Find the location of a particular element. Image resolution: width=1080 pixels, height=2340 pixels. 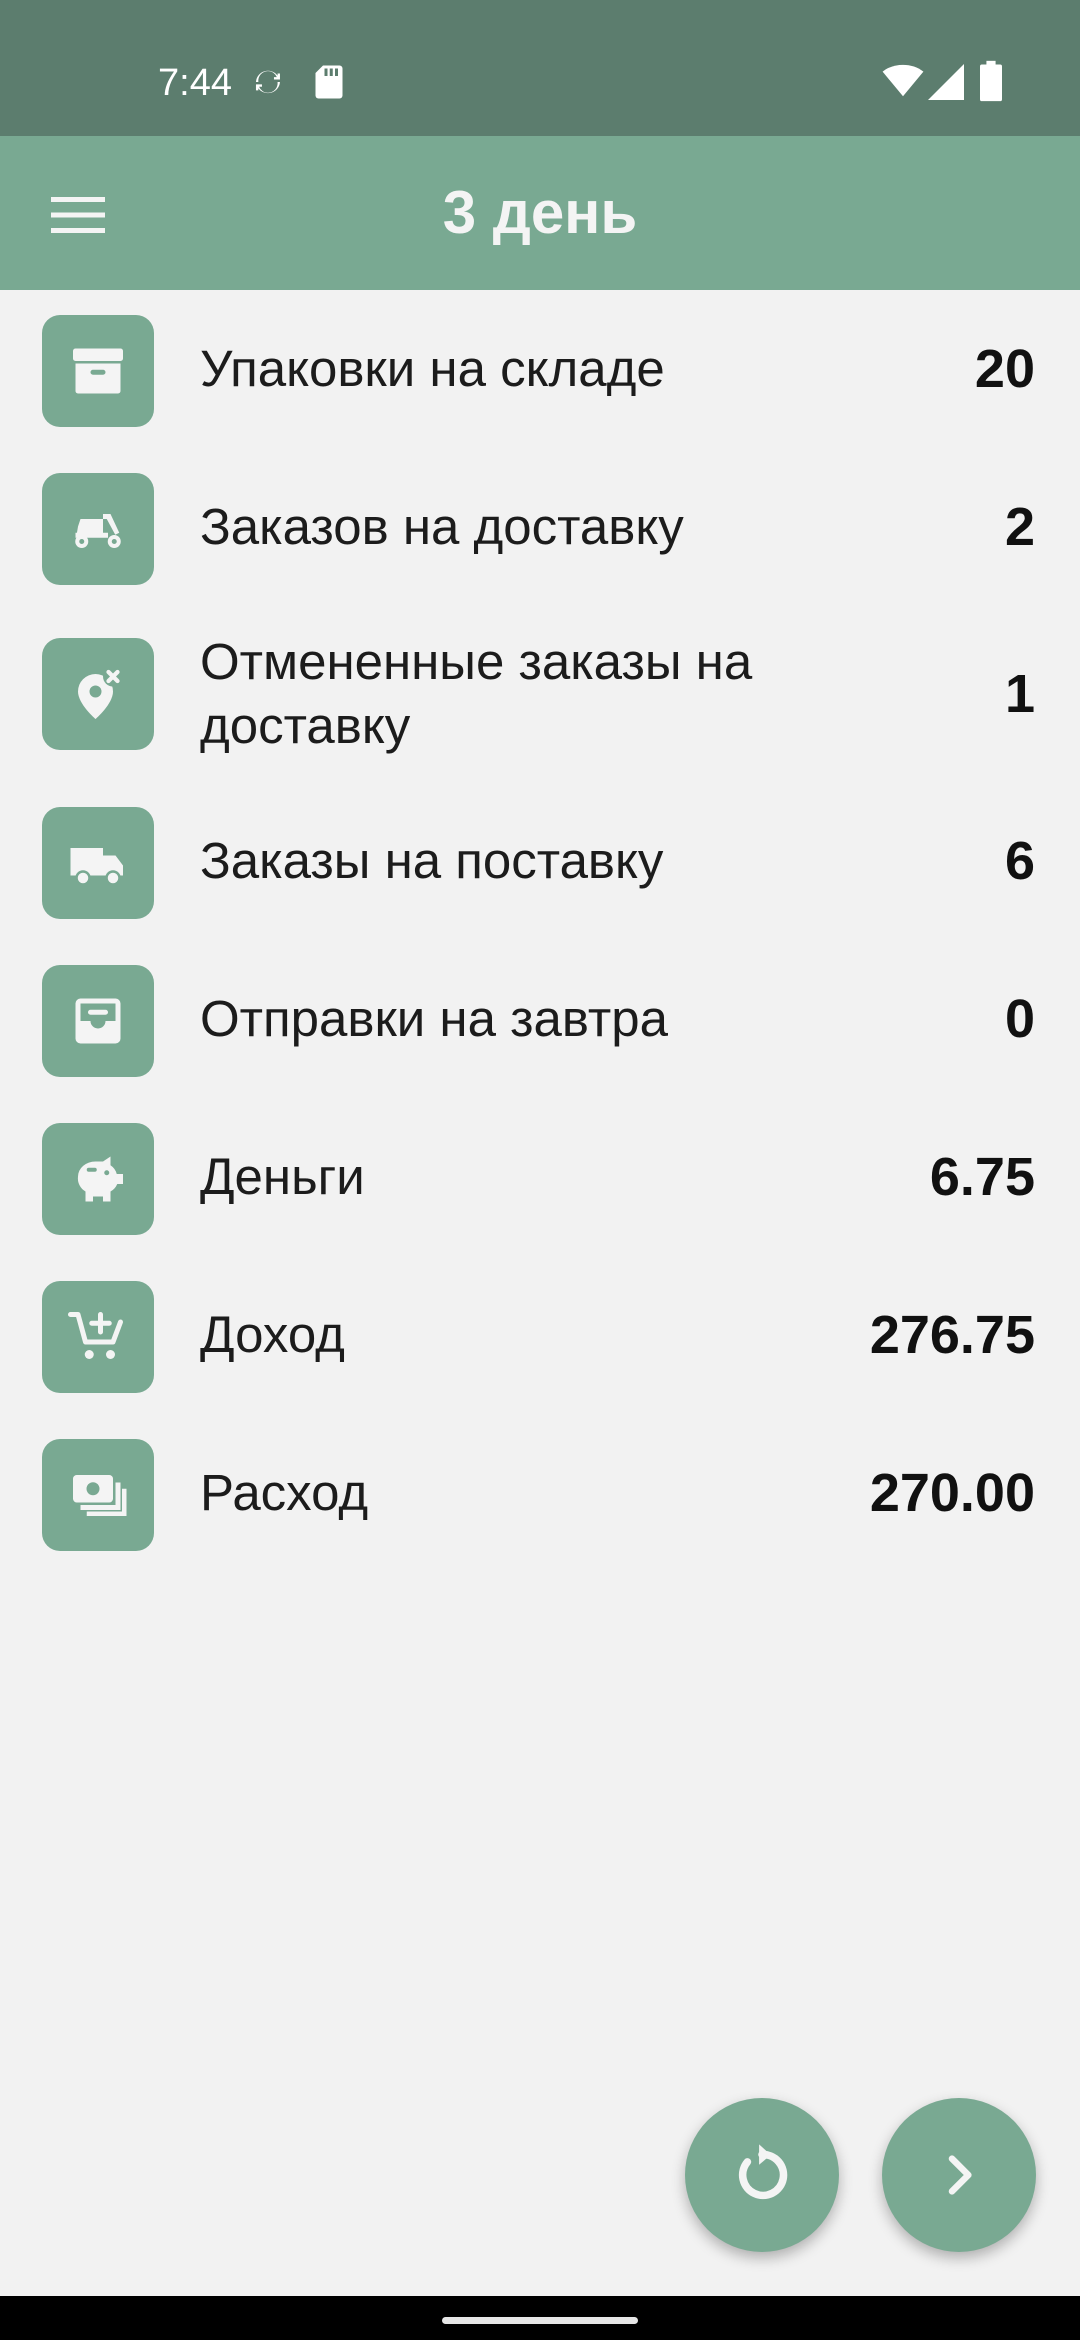

stat-row-shipments-tomorrow: Отправки на завтра 0 is located at coordinates (540, 1019).